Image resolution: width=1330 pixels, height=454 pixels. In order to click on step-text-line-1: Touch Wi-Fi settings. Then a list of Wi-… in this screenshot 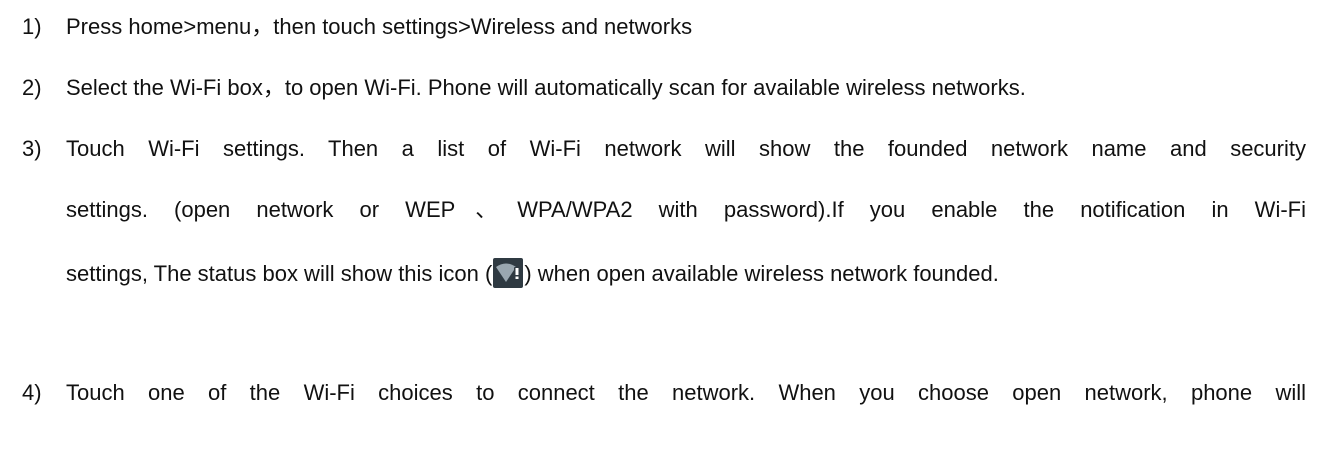, I will do `click(686, 148)`.